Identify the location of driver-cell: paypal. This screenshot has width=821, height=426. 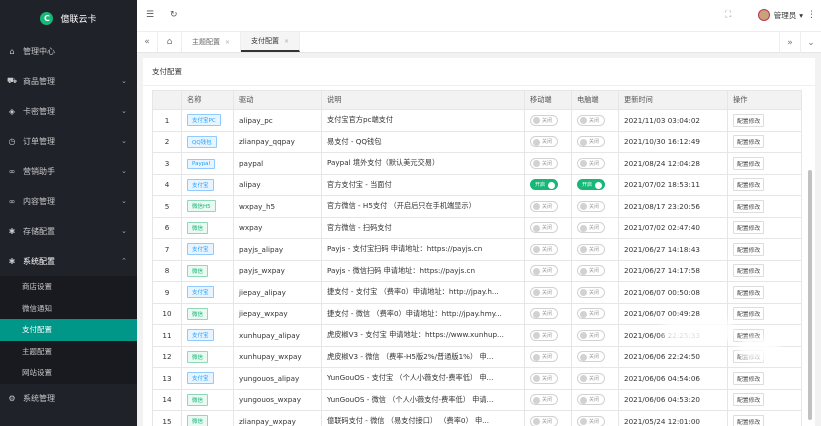
(277, 163).